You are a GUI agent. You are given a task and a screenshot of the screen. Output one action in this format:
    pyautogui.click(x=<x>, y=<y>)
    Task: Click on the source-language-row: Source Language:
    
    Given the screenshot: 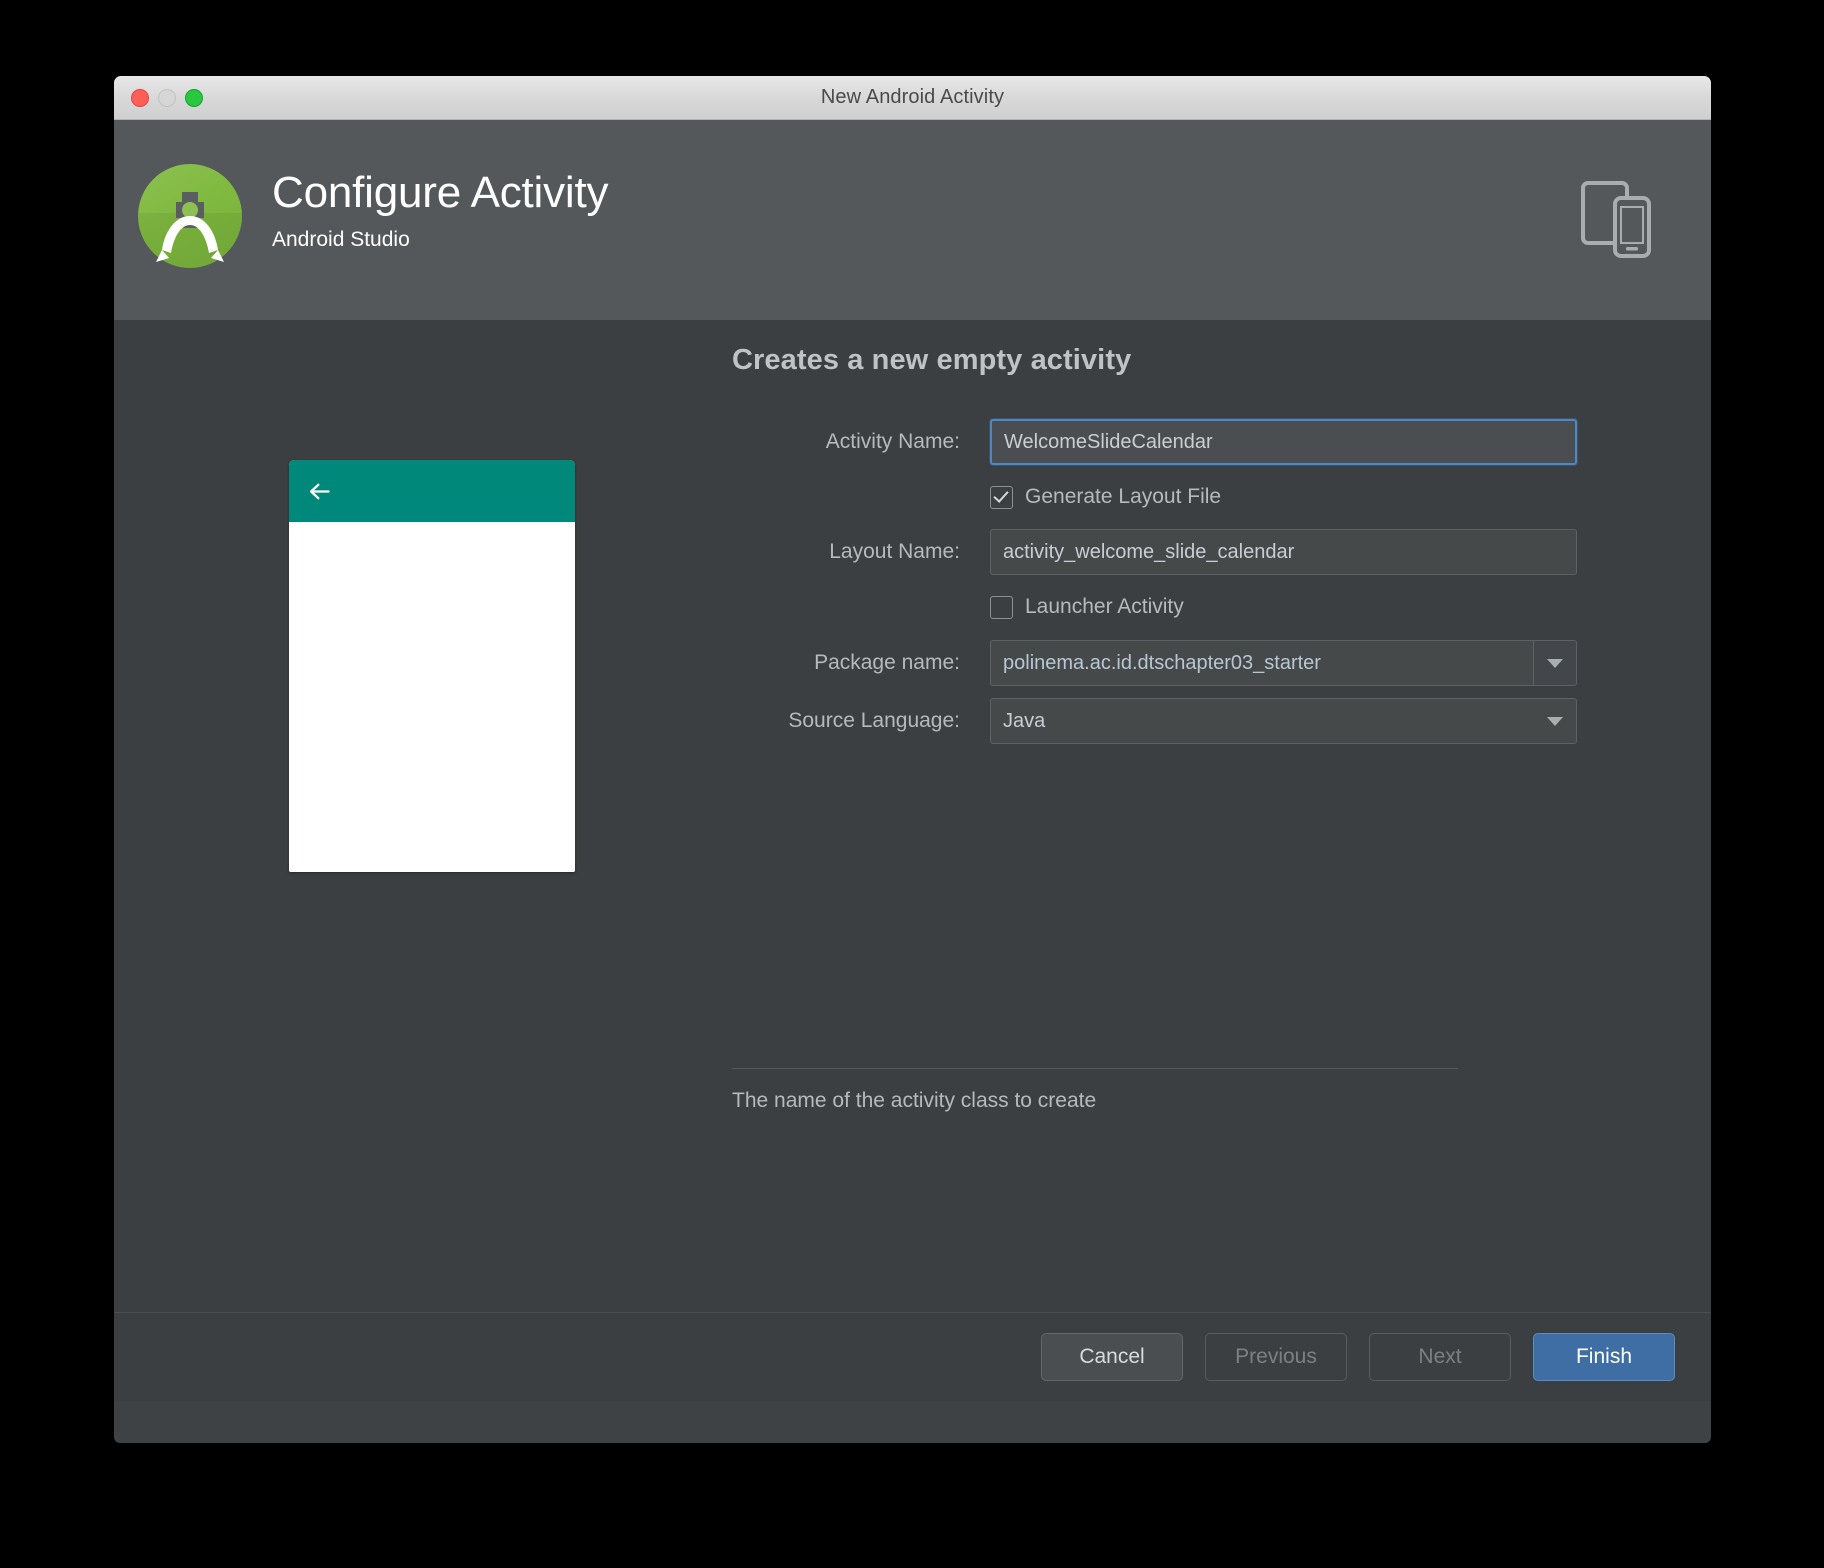 What is the action you would take?
    pyautogui.click(x=1154, y=721)
    